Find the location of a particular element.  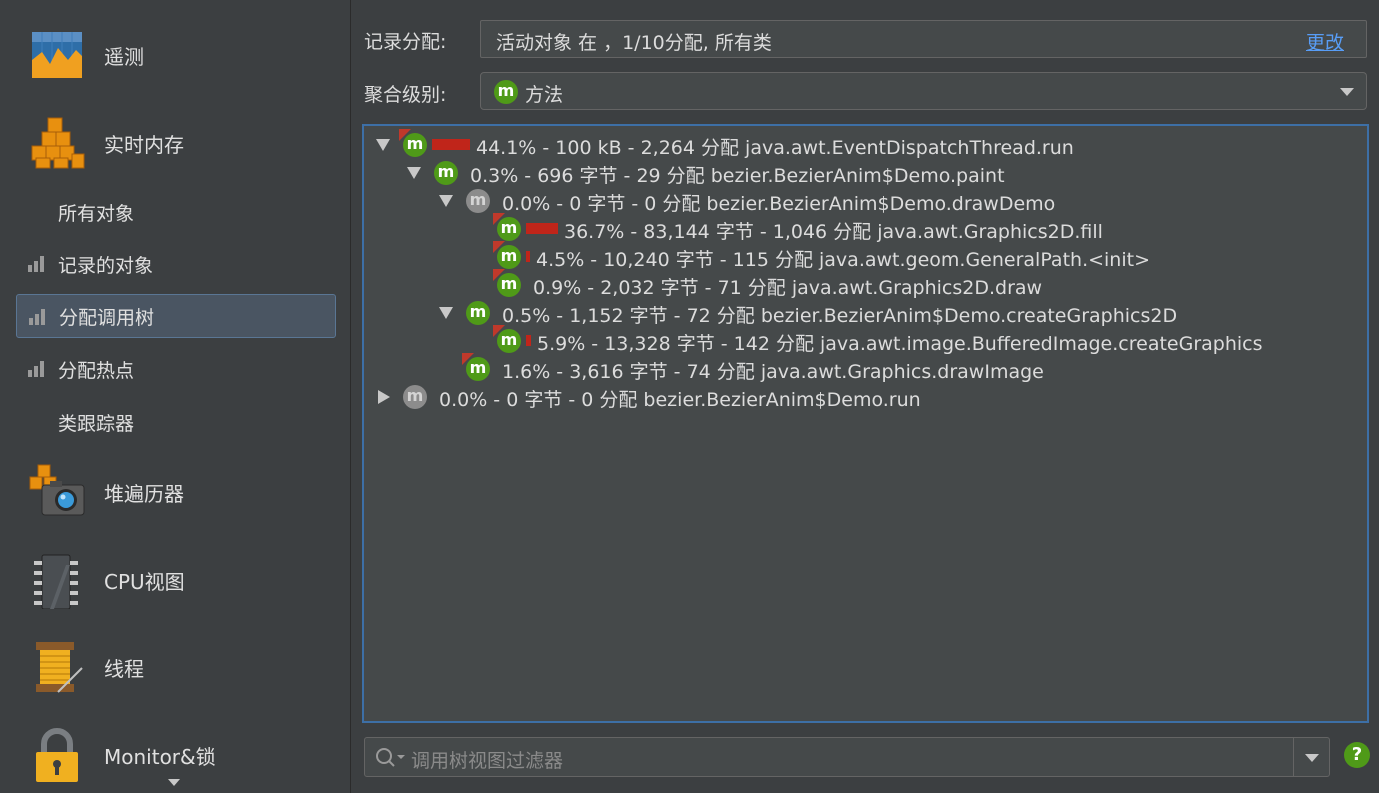

sidebar-item-allocation-hot-spots: 分配热点 is located at coordinates (176, 369).